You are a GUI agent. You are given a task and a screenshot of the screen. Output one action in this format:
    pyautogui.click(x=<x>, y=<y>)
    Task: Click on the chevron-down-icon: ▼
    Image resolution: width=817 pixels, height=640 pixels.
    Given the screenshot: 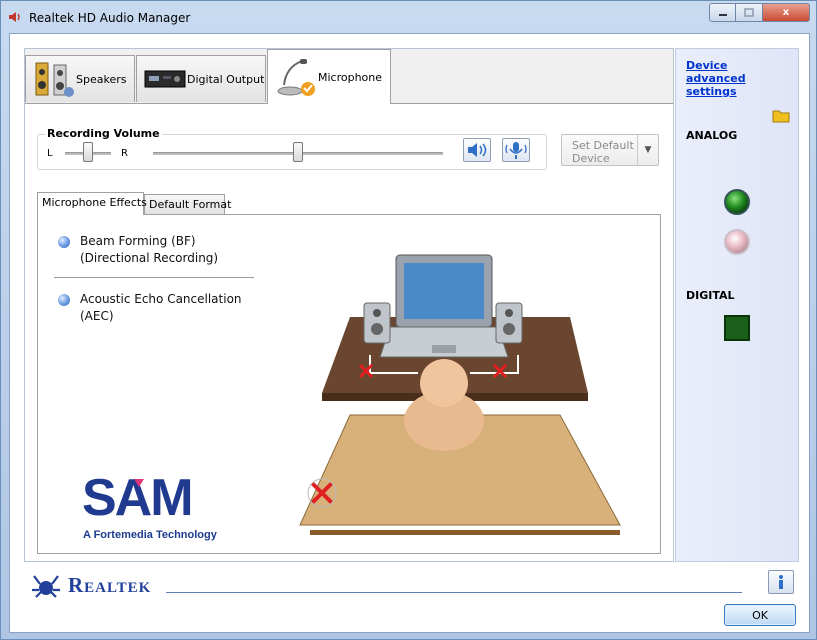 What is the action you would take?
    pyautogui.click(x=647, y=150)
    